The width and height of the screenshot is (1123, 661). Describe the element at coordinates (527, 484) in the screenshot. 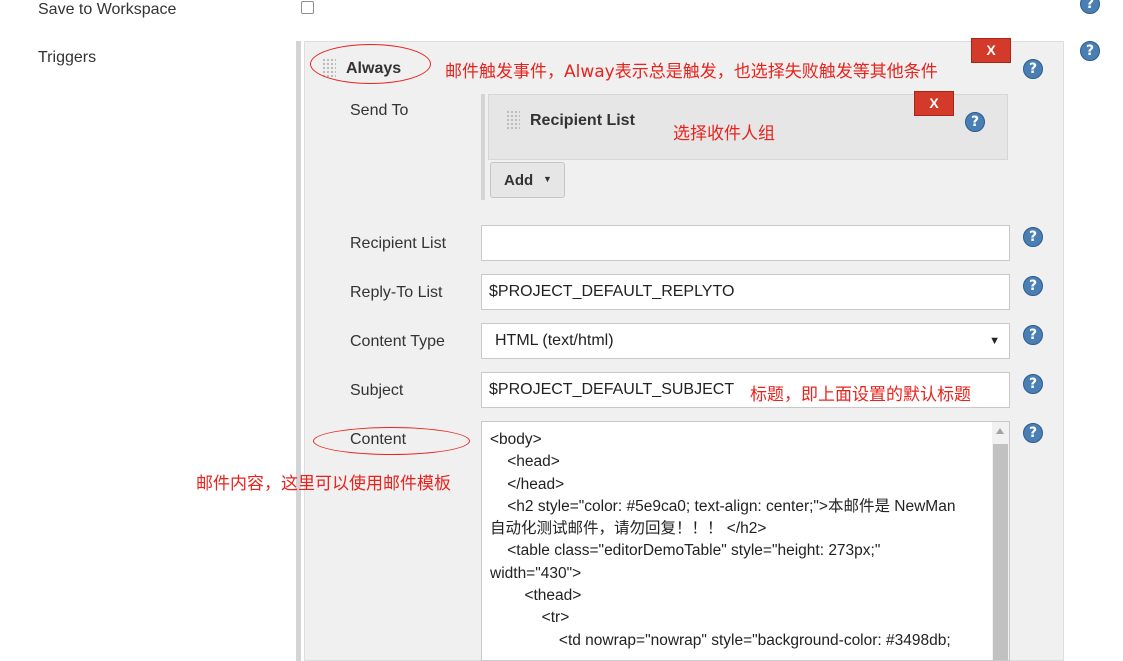

I see `content-line: </head>` at that location.